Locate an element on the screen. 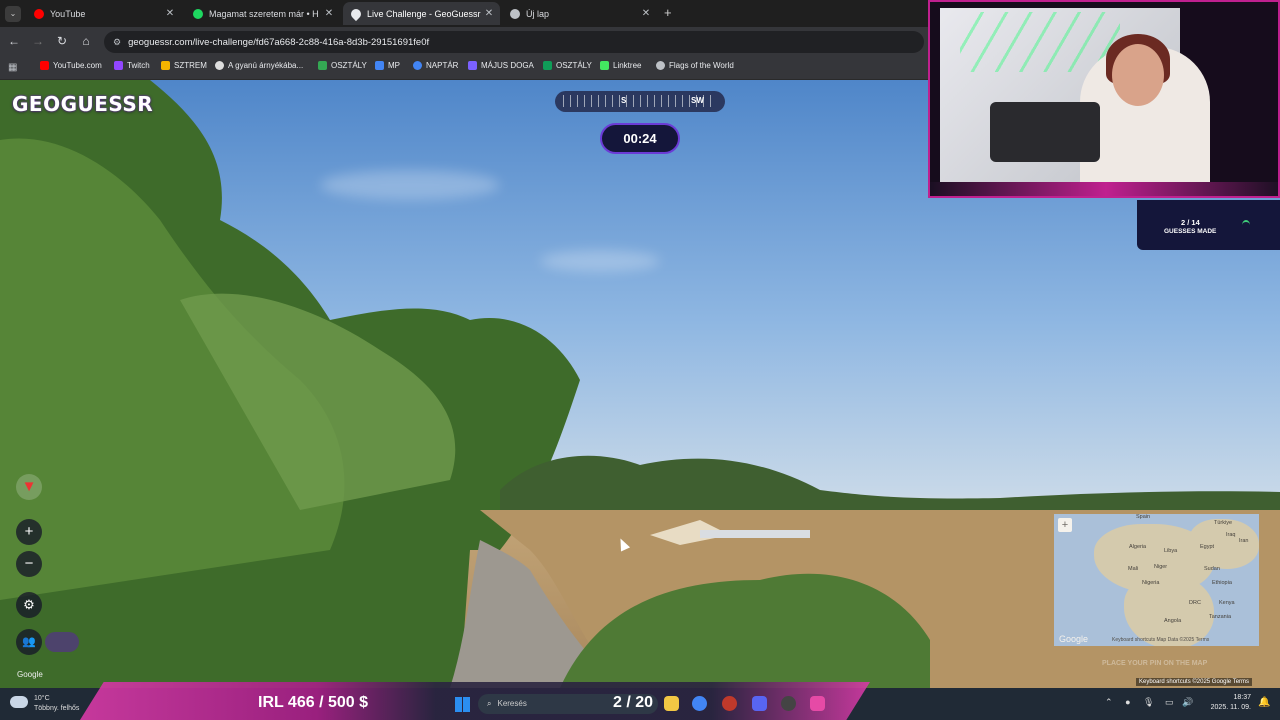 The image size is (1280, 720). google-logo: Google is located at coordinates (30, 674).